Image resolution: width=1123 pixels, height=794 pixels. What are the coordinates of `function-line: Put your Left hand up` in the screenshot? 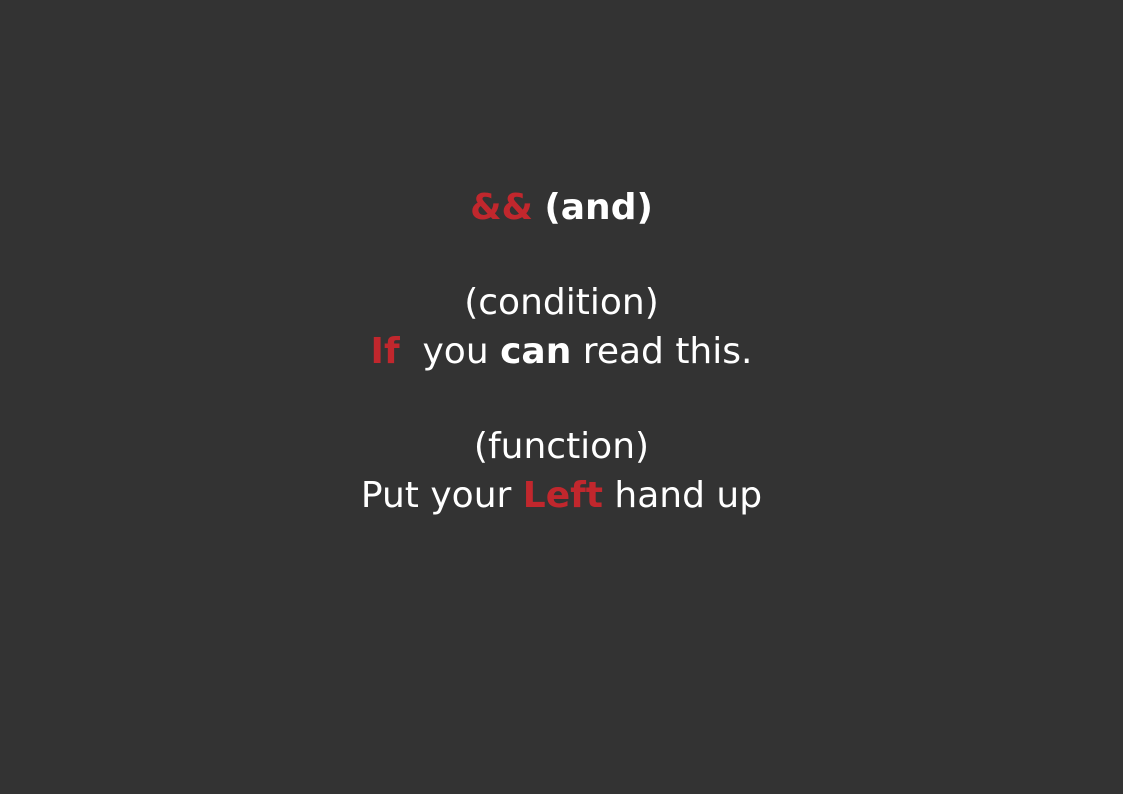 It's located at (561, 496).